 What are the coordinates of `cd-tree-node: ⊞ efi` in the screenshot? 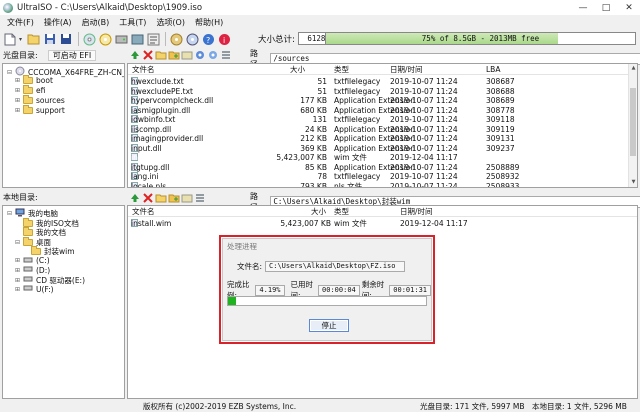 It's located at (30, 90).